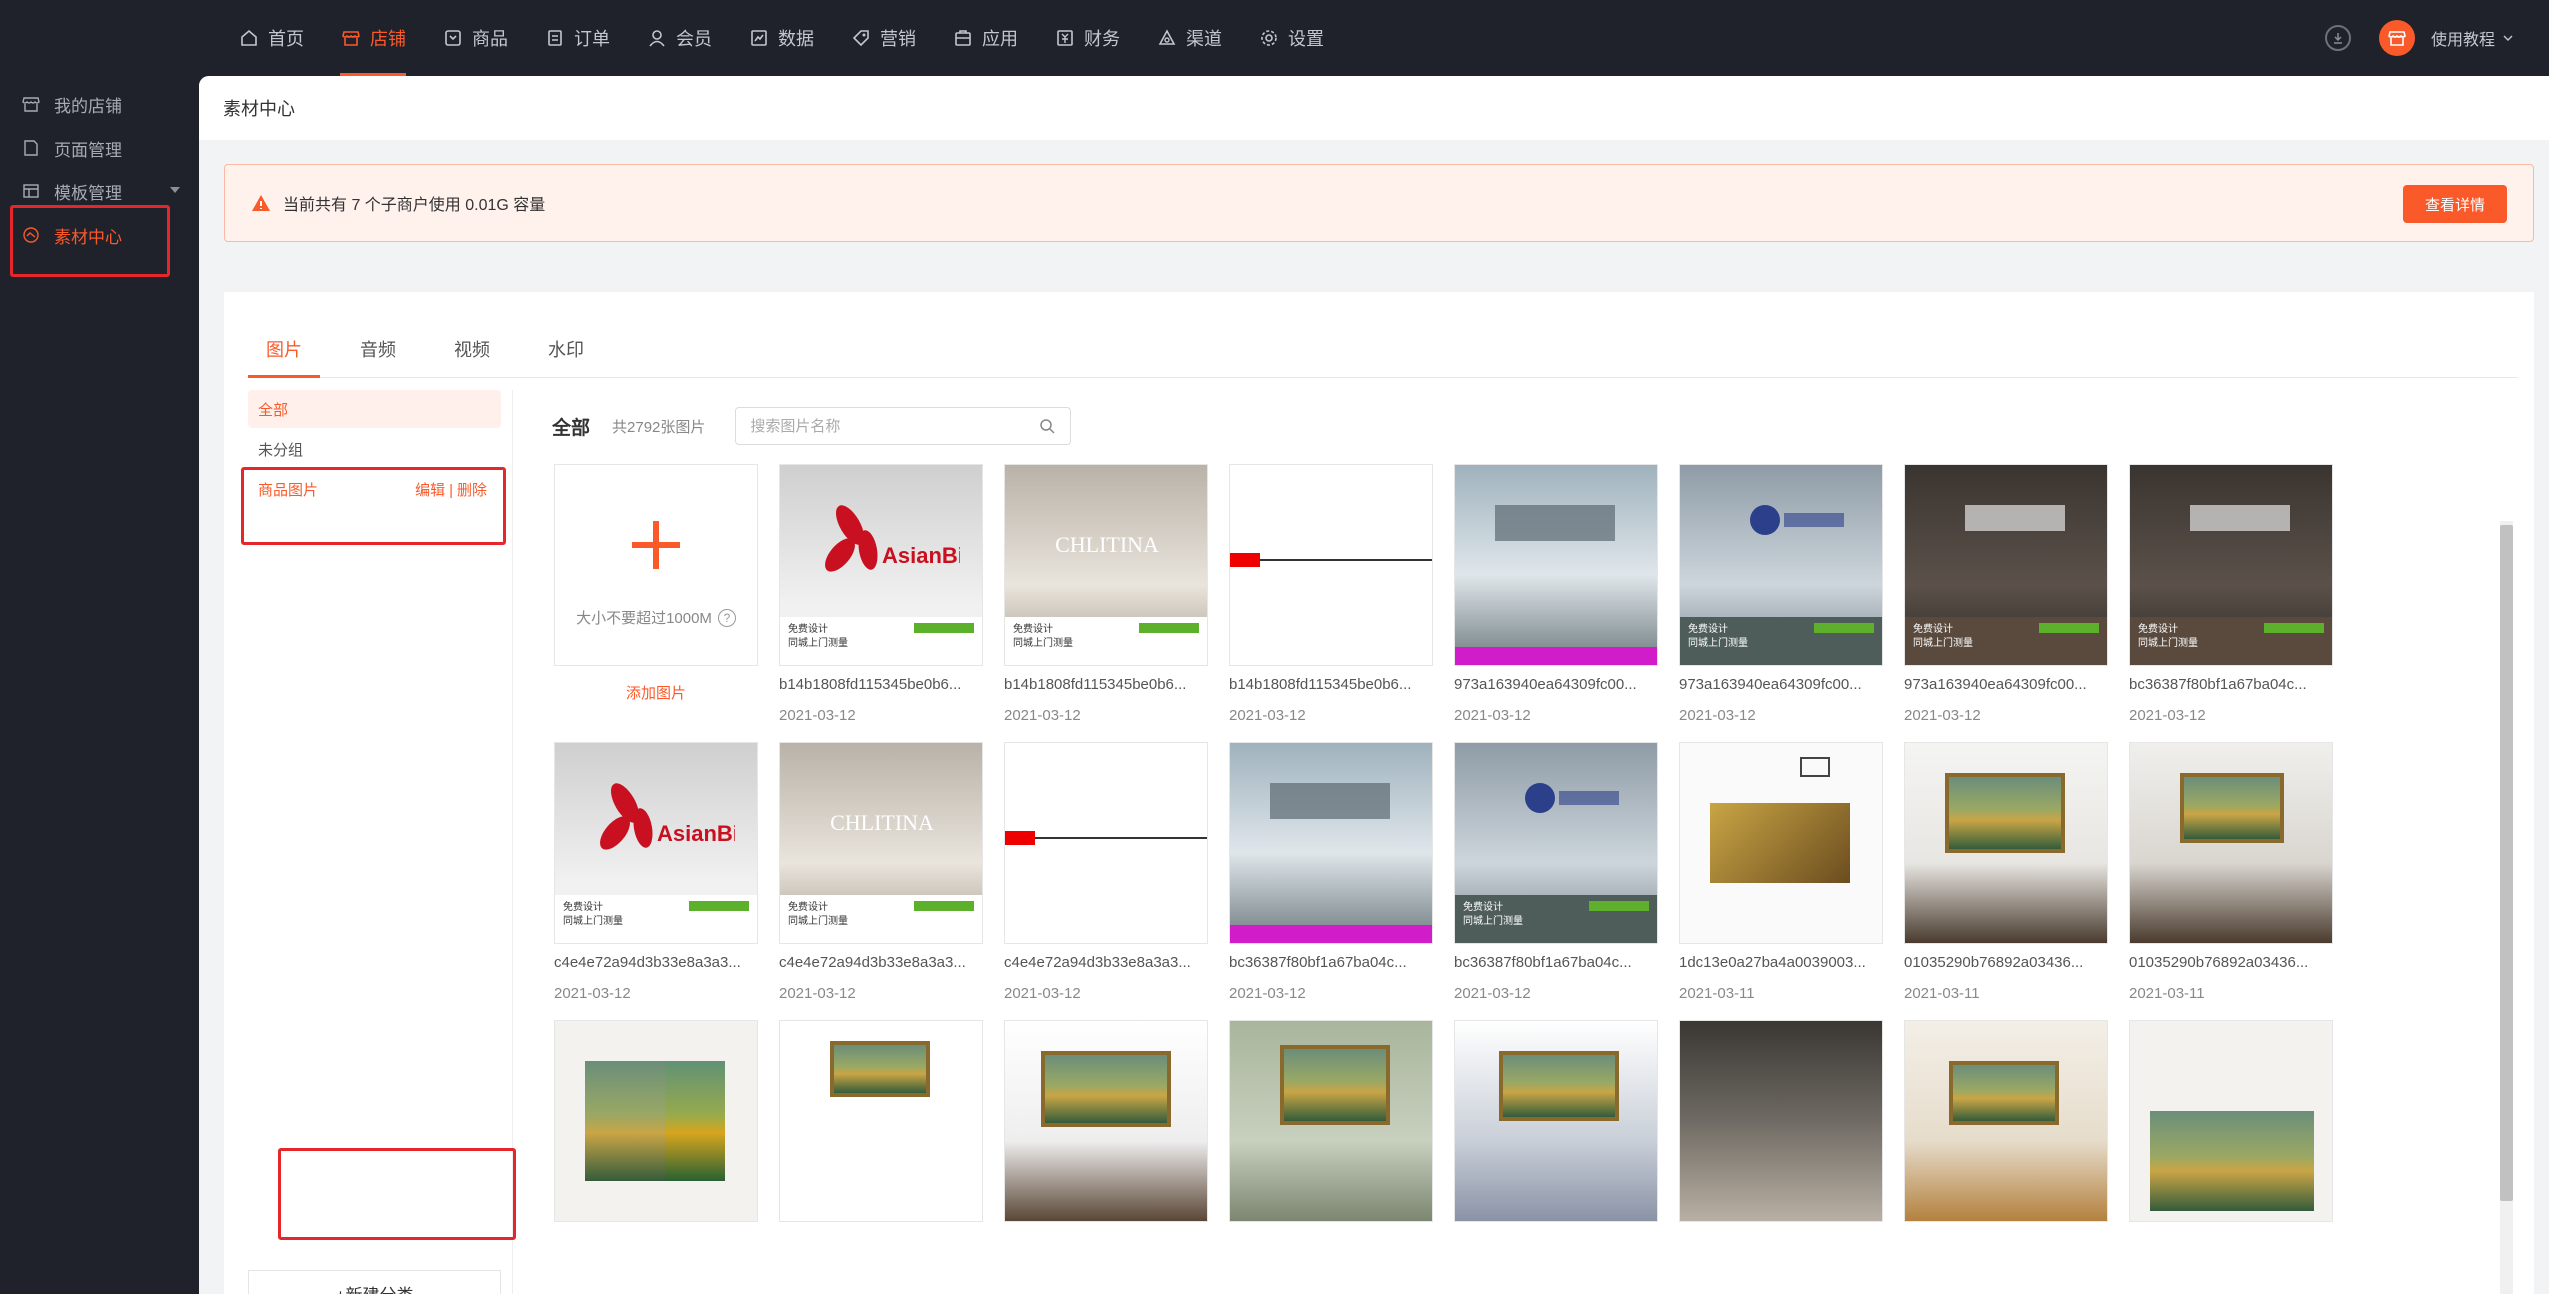 The height and width of the screenshot is (1294, 2549). I want to click on image-card: c4e4e72a94d3b33e8a3a3... 2021-03-12, so click(1106, 872).